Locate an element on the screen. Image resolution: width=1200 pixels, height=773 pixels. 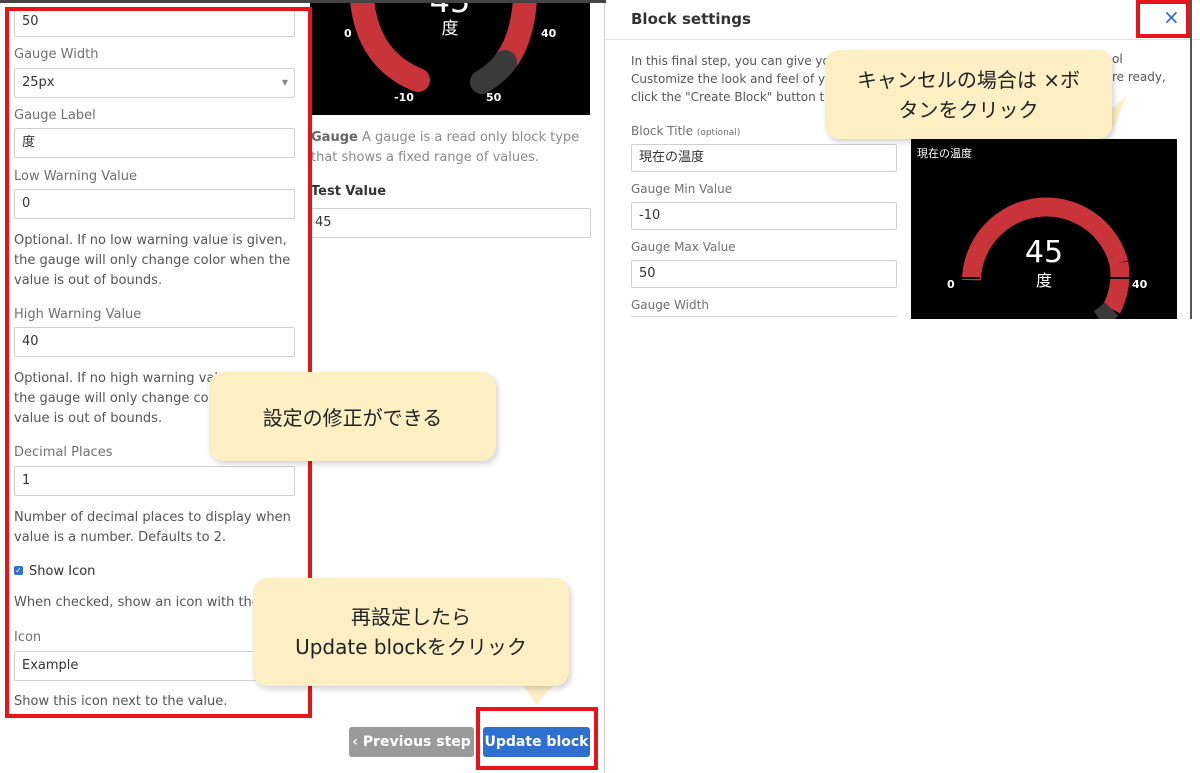
gauge-width-field-edge is located at coordinates (764, 316).